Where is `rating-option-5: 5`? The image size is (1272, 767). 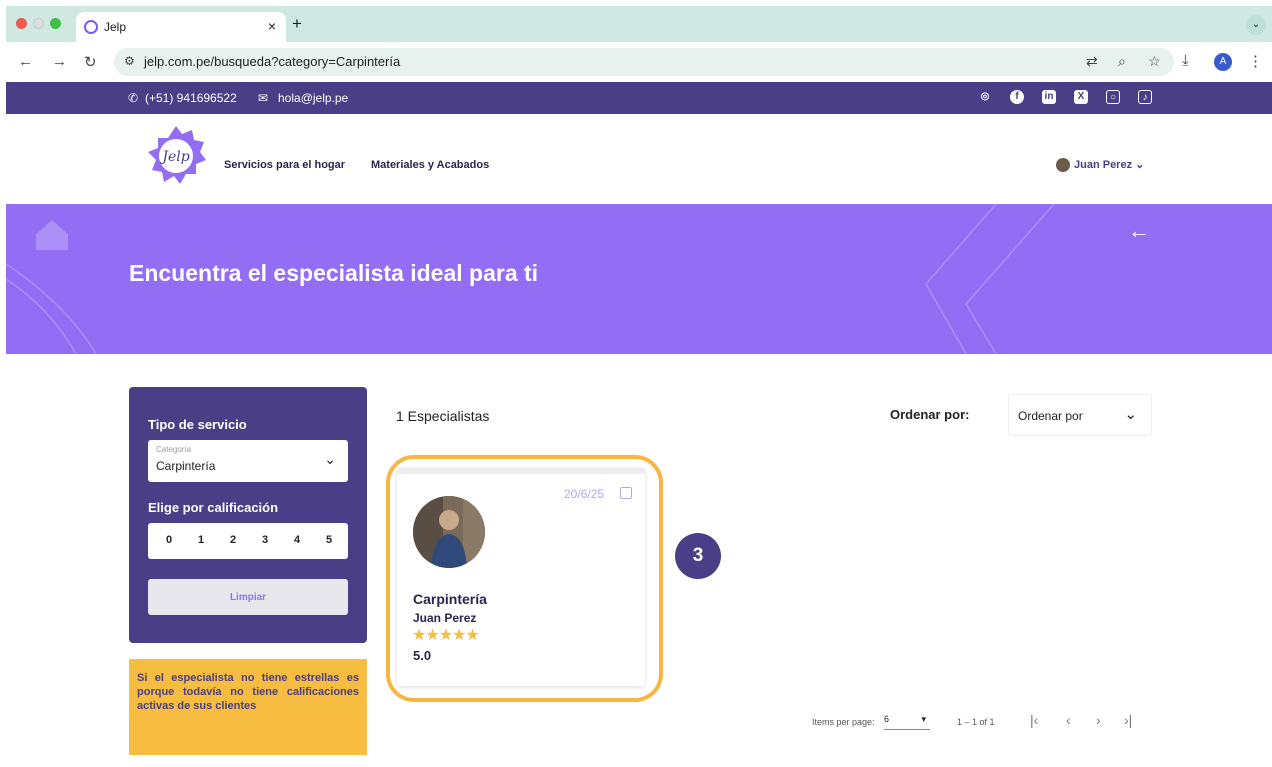
rating-option-5: 5 is located at coordinates (329, 540).